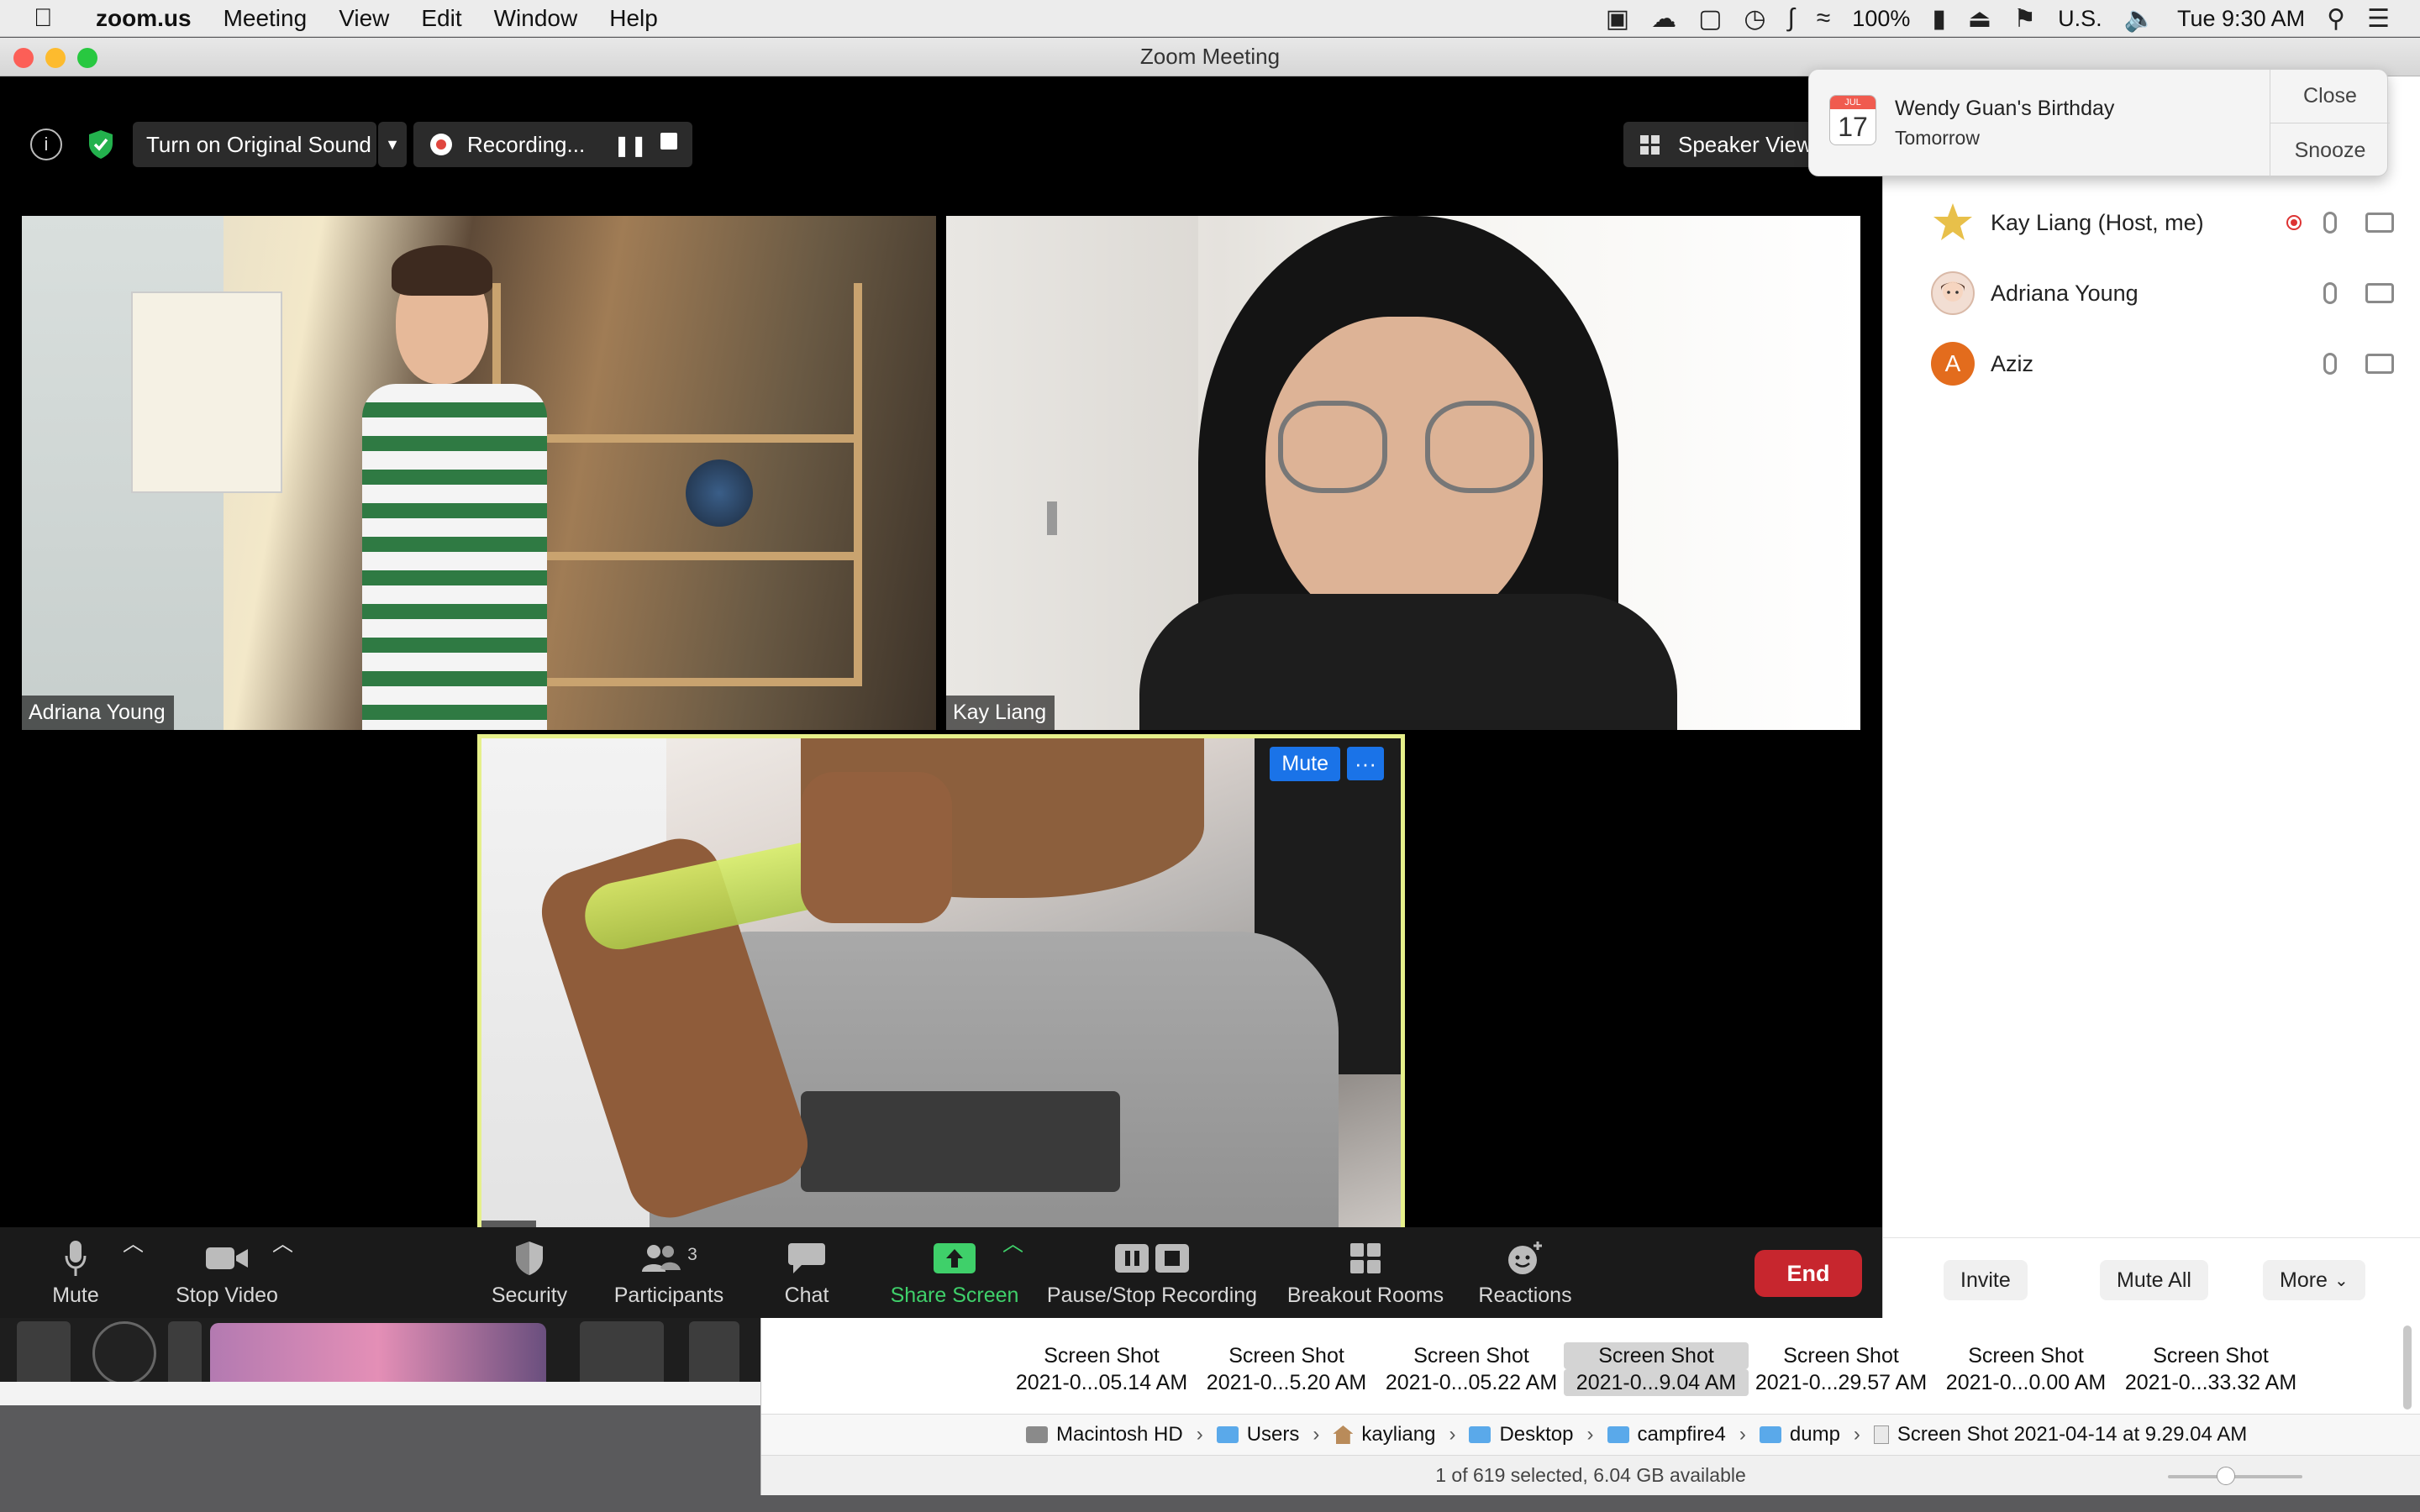 Image resolution: width=2420 pixels, height=1512 pixels. Describe the element at coordinates (1119, 1434) in the screenshot. I see `path-crumb-label: Macintosh HD` at that location.